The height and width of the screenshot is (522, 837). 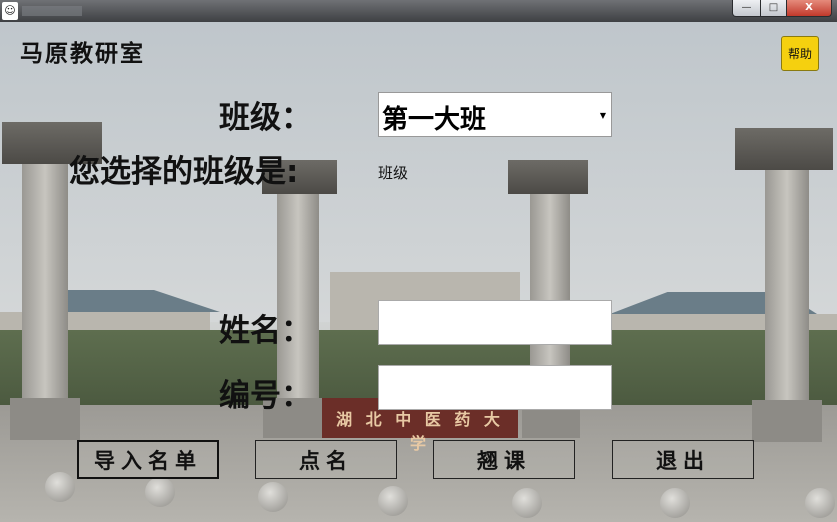 I want to click on maximize-button: □, so click(x=773, y=8).